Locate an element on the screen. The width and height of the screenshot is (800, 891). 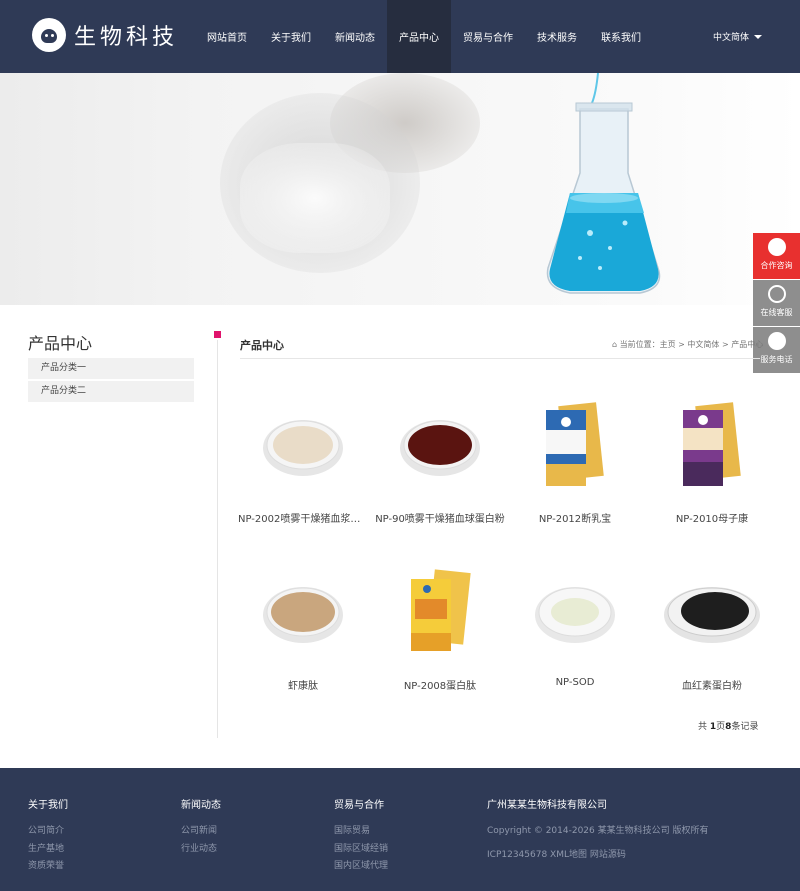
dish-tan-icon is located at coordinates (303, 612).